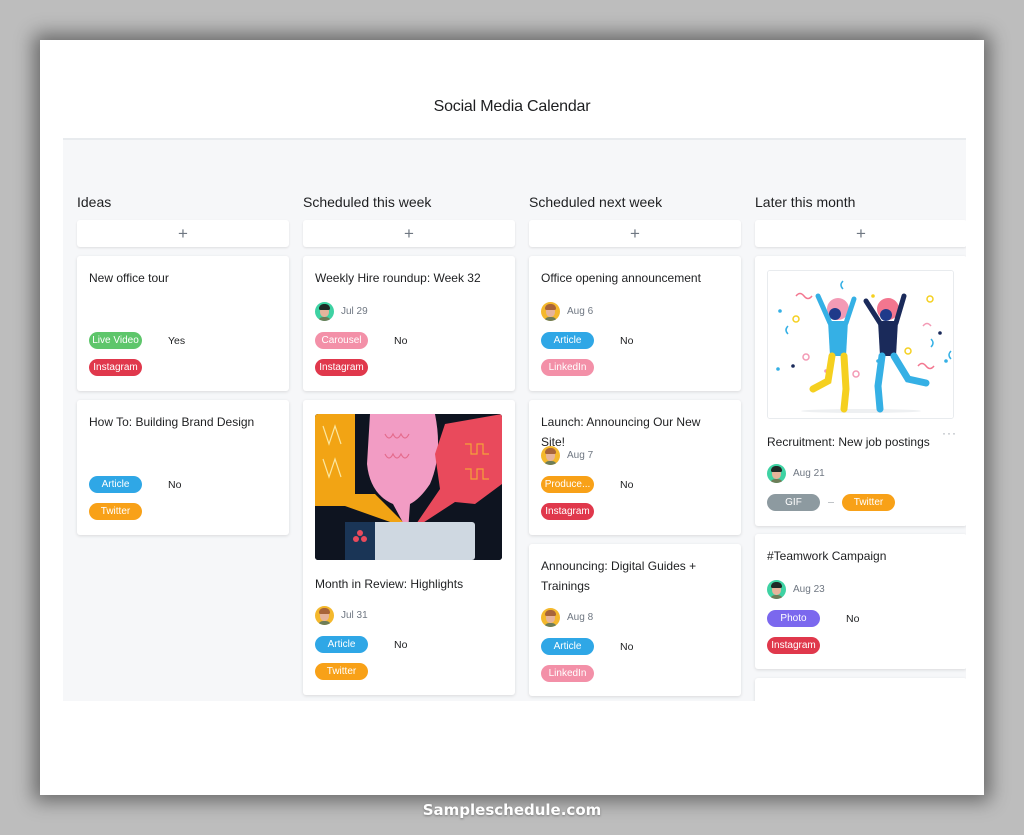 Image resolution: width=1024 pixels, height=835 pixels. I want to click on card-title: #Teamwork Campaign, so click(827, 556).